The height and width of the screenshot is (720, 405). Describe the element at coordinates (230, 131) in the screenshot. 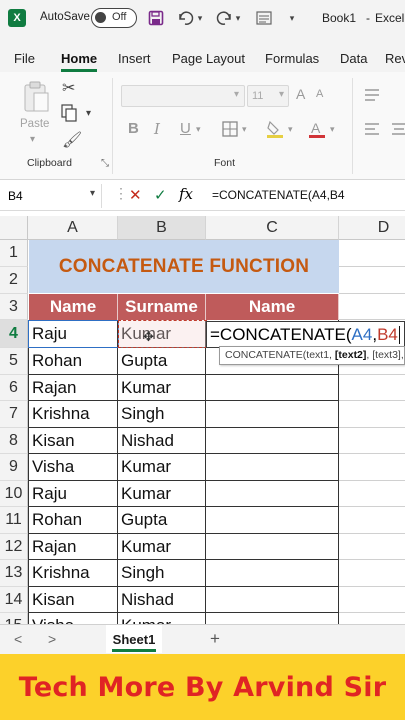

I see `borders-icon` at that location.